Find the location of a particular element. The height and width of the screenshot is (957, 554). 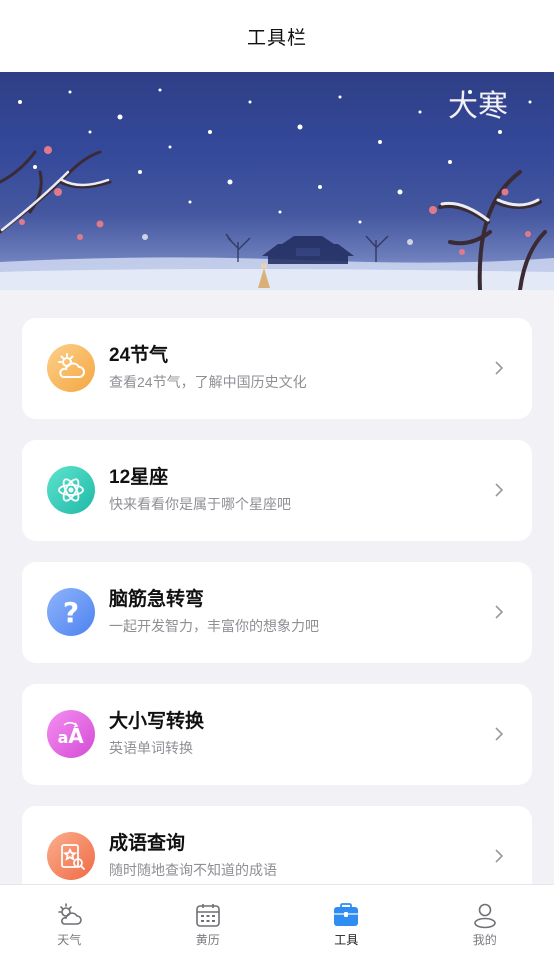

top-bar: 工具栏 is located at coordinates (277, 36).